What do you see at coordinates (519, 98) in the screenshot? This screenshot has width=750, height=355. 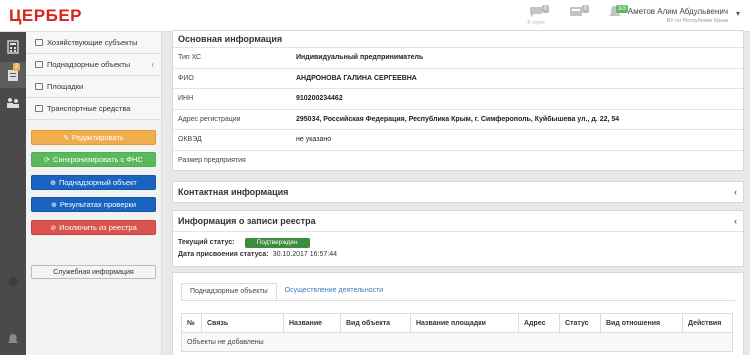 I see `info-value: 910200234462` at bounding box center [519, 98].